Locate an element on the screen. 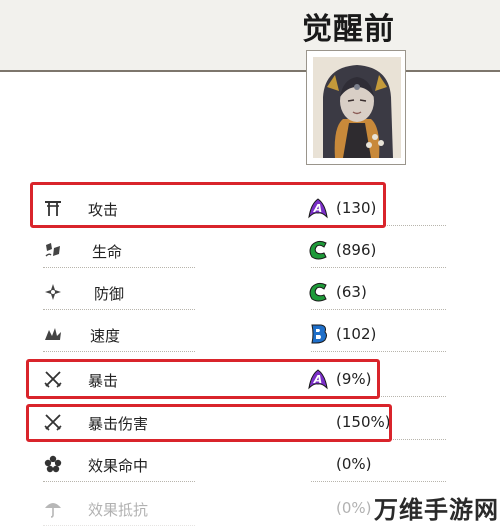 The width and height of the screenshot is (500, 531). umbrella-resist-icon is located at coordinates (53, 510).